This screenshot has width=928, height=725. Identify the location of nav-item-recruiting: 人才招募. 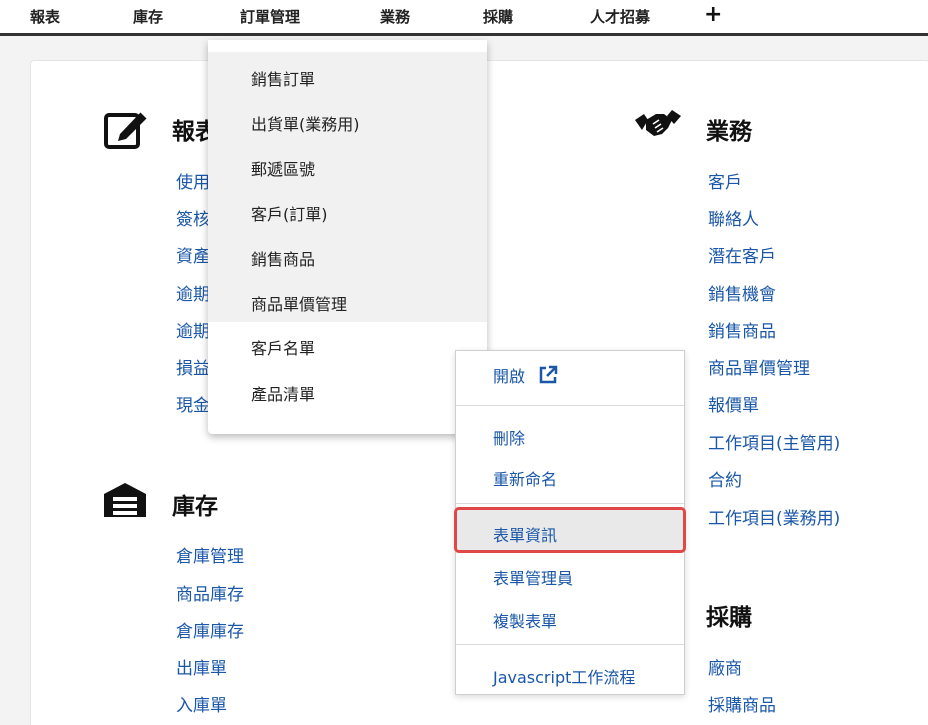
(620, 16).